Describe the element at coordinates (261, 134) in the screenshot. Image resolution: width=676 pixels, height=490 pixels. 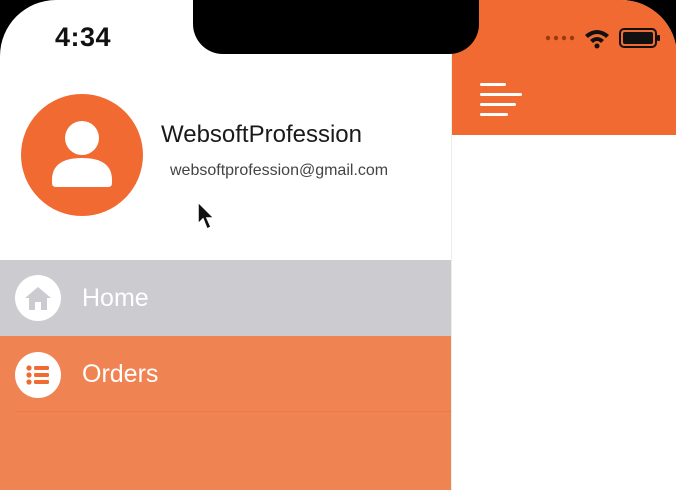
I see `profile-name: WebsoftProfession` at that location.